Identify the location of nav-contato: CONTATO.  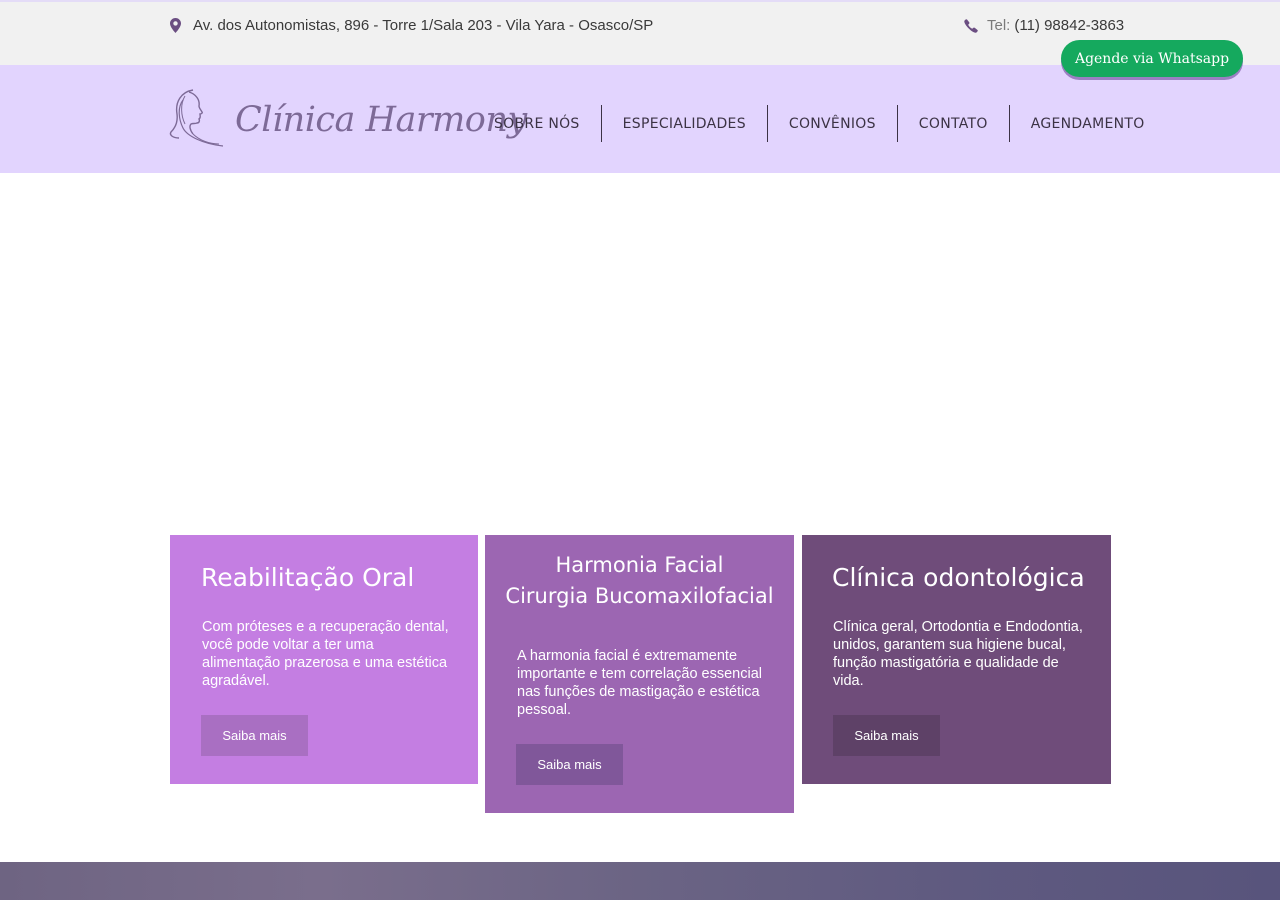
(953, 123).